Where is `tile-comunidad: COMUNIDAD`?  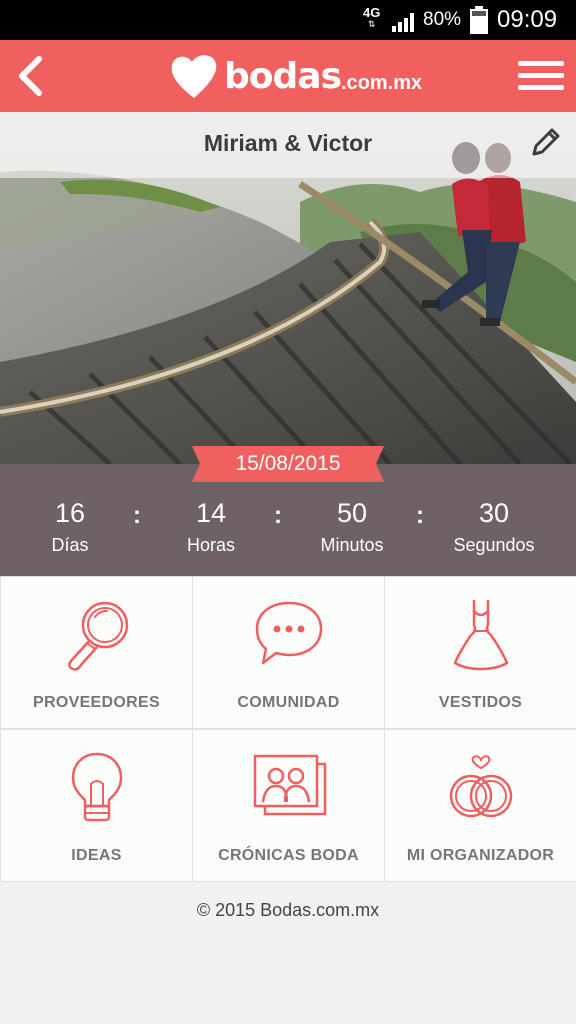 tile-comunidad: COMUNIDAD is located at coordinates (288, 652).